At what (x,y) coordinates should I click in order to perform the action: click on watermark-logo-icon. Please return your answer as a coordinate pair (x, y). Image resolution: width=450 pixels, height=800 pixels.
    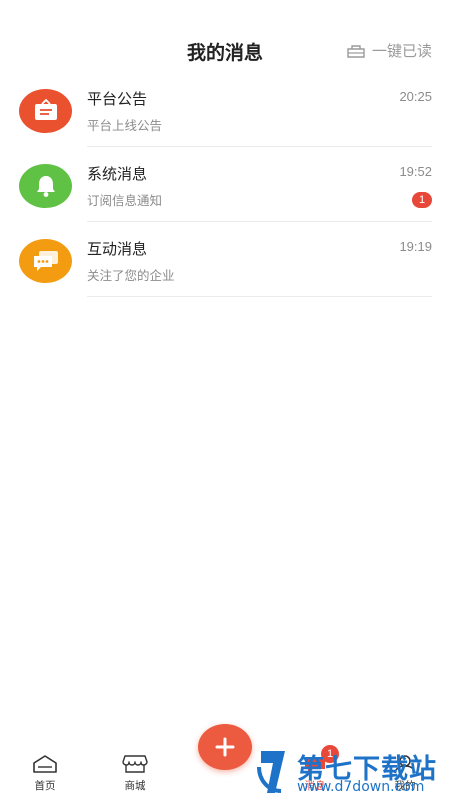
    Looking at the image, I should click on (271, 772).